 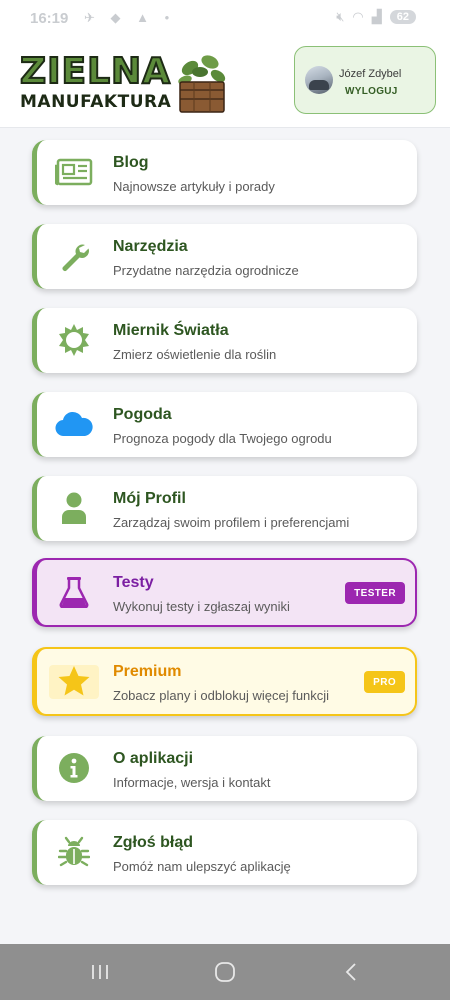 I want to click on menu-item-zglos-blad: Zgłoś błąd Pomóż nam ulepszyć aplikację, so click(x=224, y=852).